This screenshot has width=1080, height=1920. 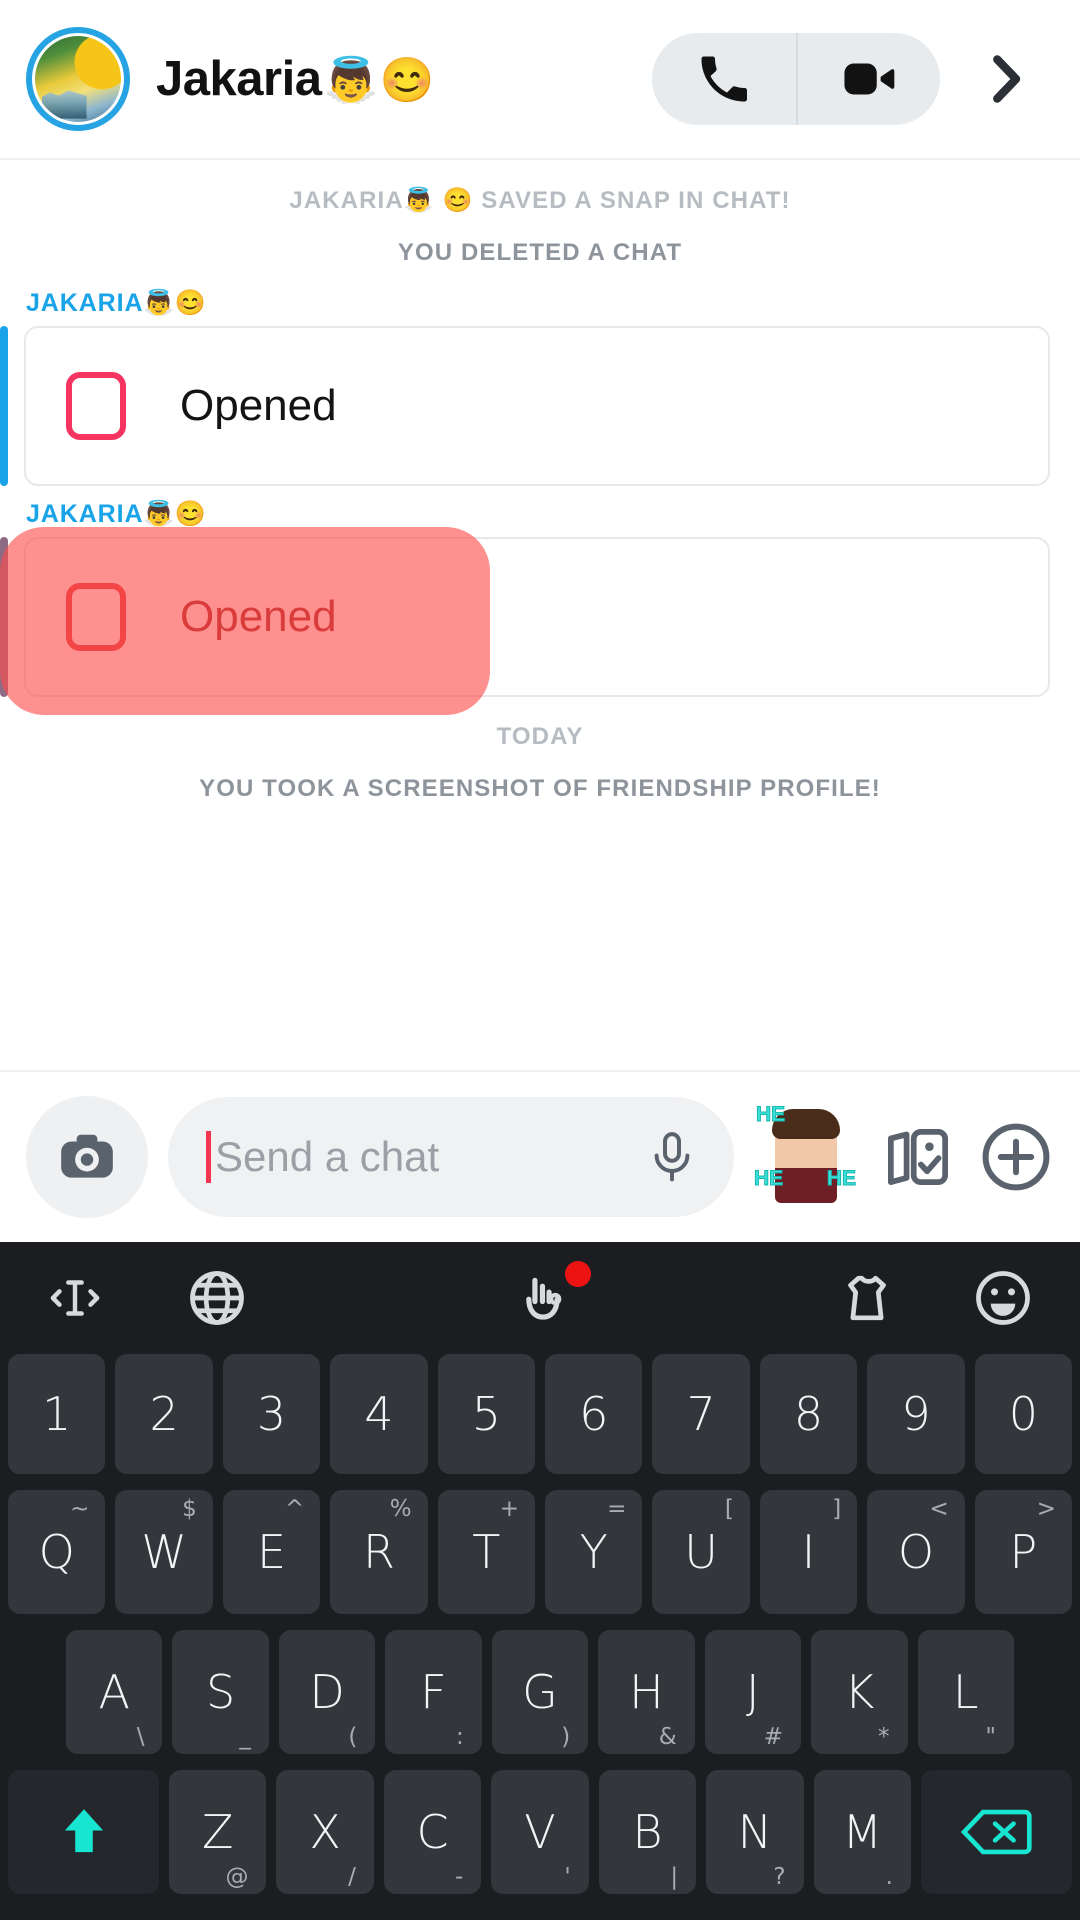 I want to click on backspace-key, so click(x=996, y=1832).